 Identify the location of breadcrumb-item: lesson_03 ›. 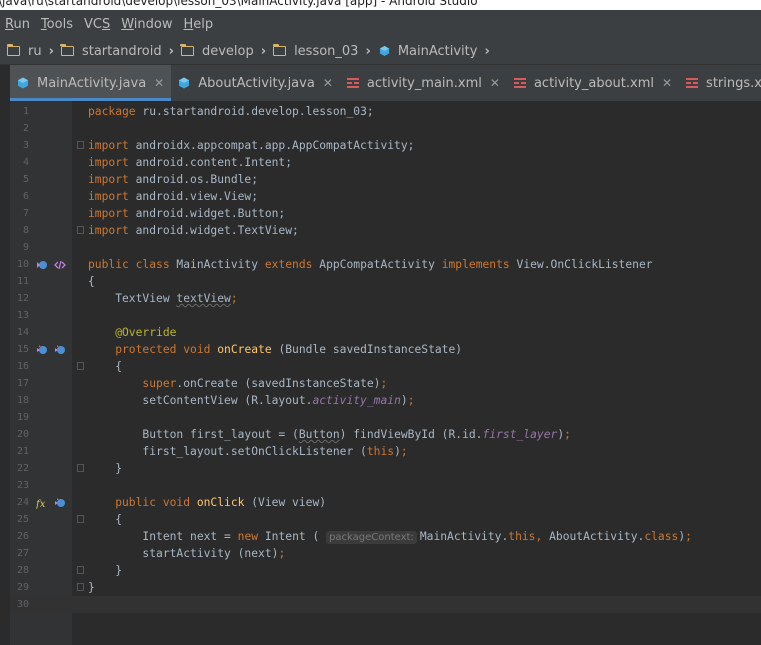
(318, 51).